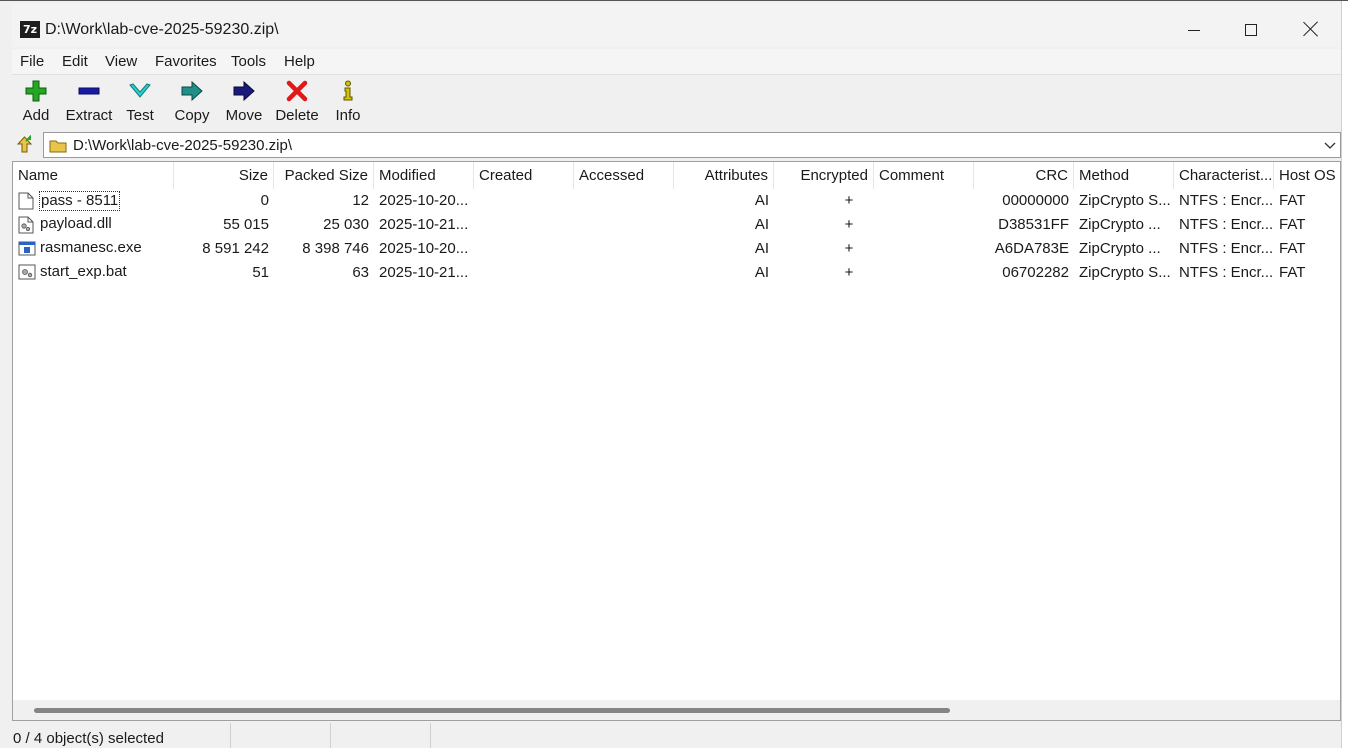 The image size is (1348, 748). Describe the element at coordinates (93, 175) in the screenshot. I see `col-name: Name` at that location.